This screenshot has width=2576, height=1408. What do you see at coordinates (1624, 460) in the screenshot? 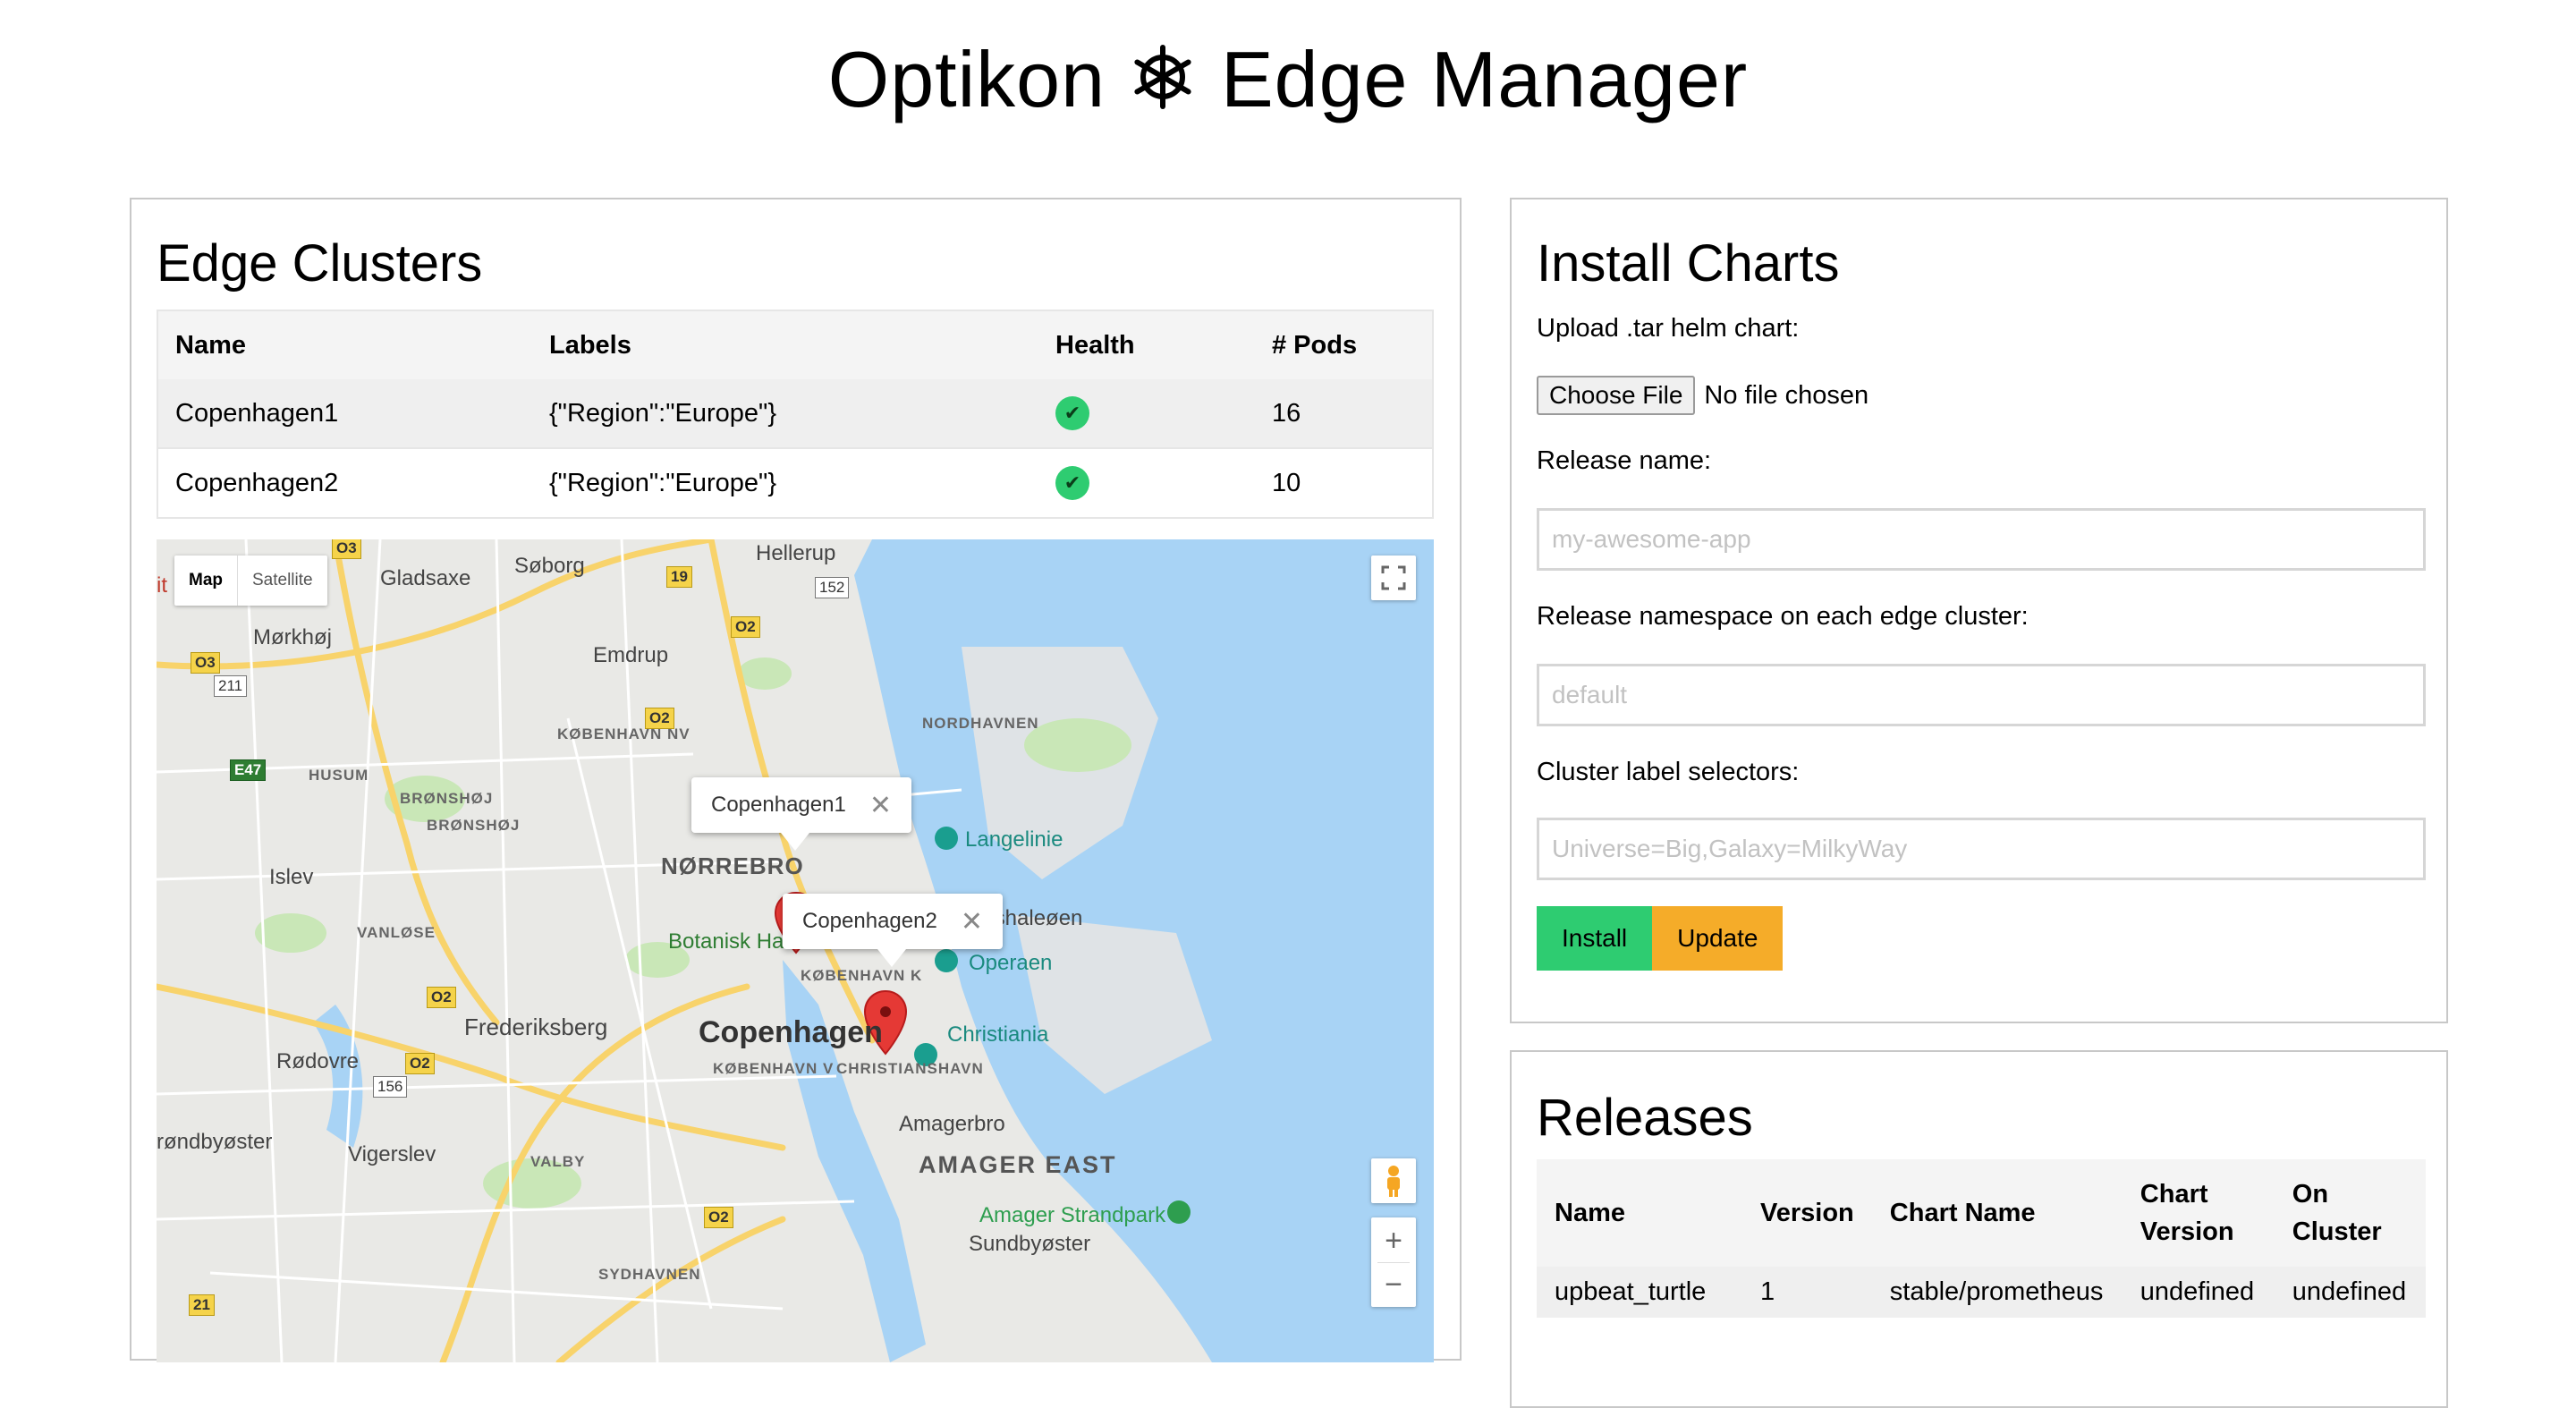
I see `release-name-label: Release name:` at bounding box center [1624, 460].